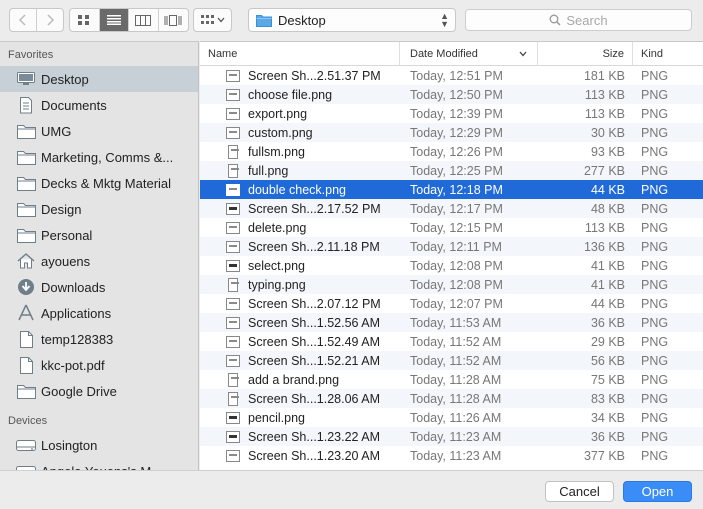  I want to click on location-popup: Desktop ▲ ▼, so click(352, 20).